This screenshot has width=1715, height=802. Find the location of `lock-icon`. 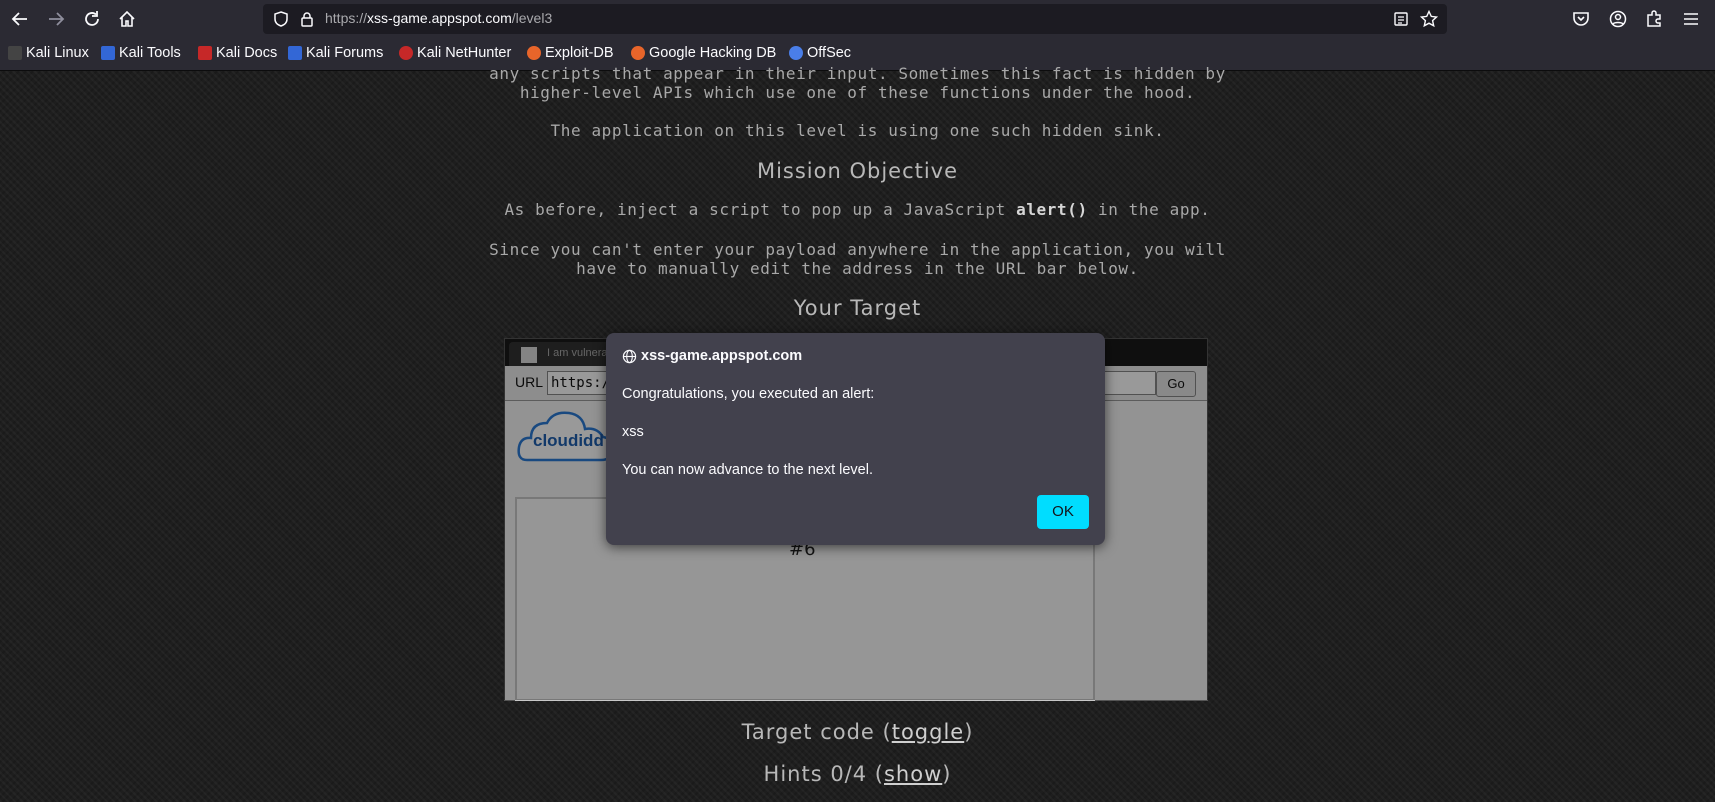

lock-icon is located at coordinates (307, 19).